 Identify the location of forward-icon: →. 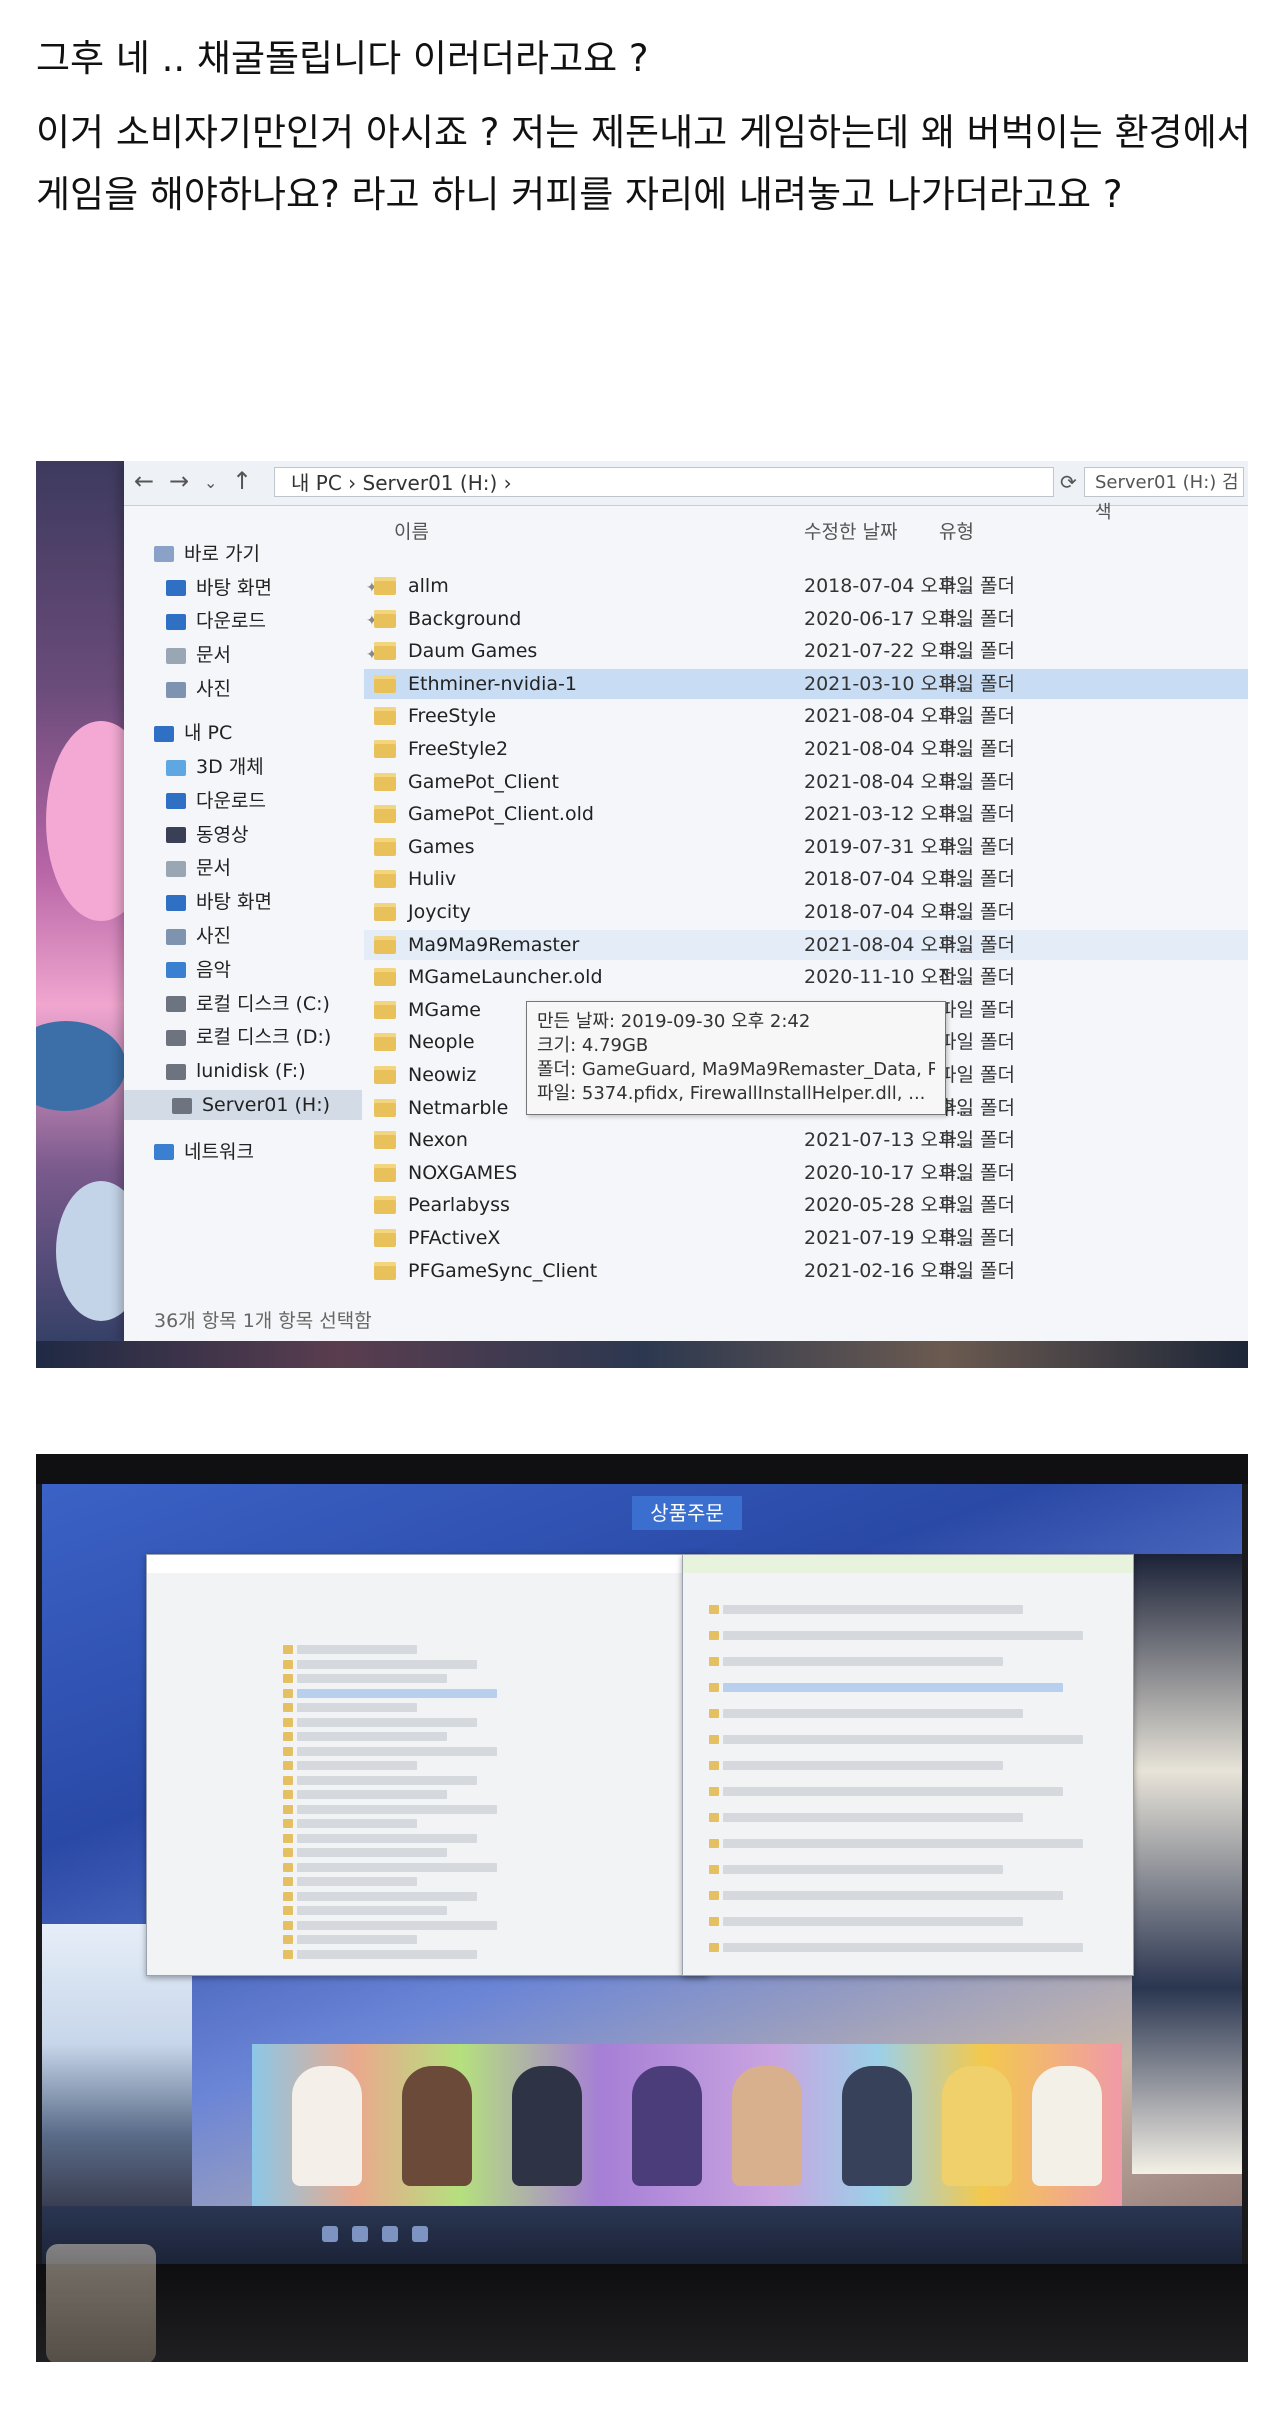
(179, 481).